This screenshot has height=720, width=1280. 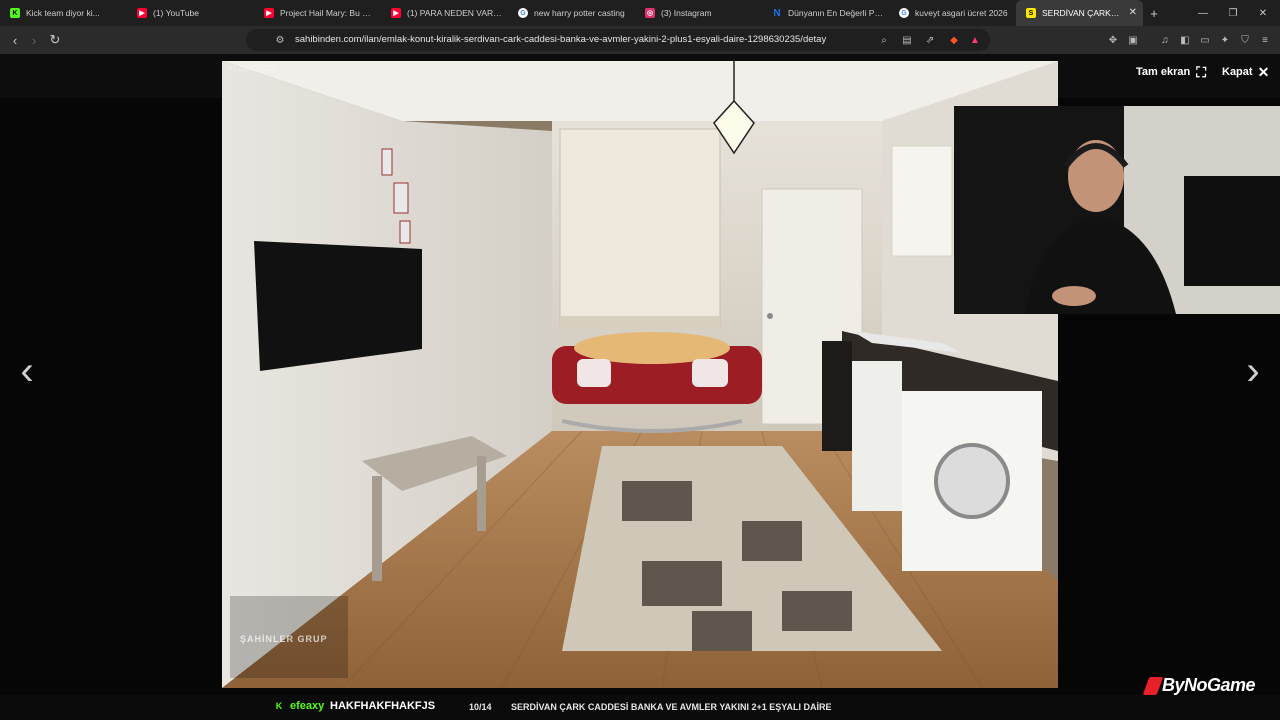 I want to click on tab-title: (1) YouTube, so click(x=176, y=13).